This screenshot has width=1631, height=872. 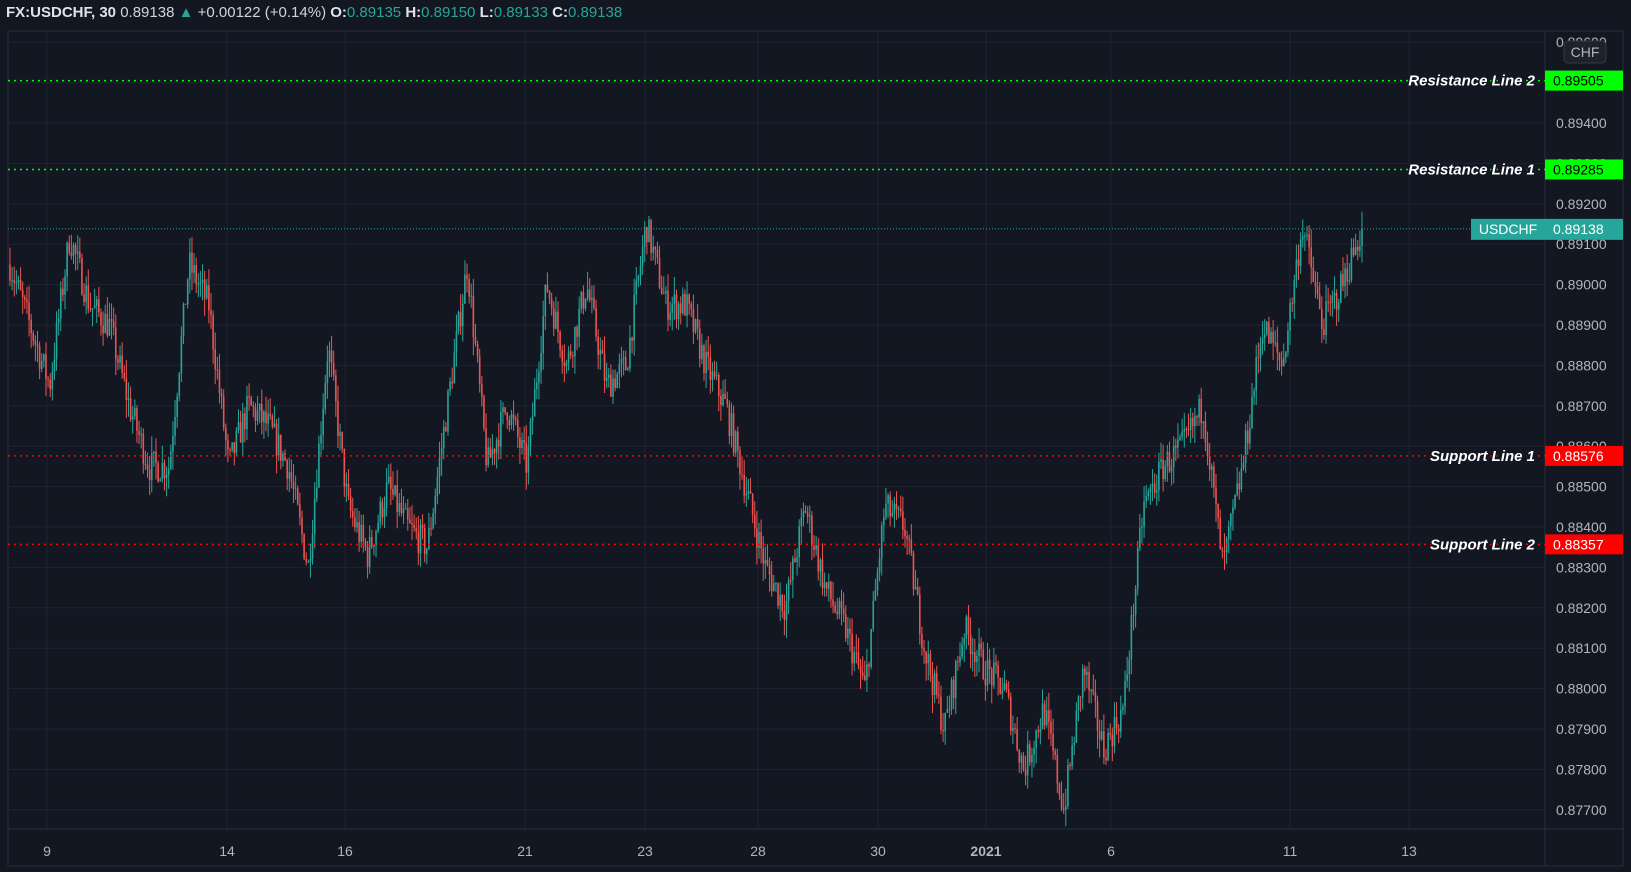 What do you see at coordinates (1471, 81) in the screenshot?
I see `resistance-line-label: Resistance Line 2` at bounding box center [1471, 81].